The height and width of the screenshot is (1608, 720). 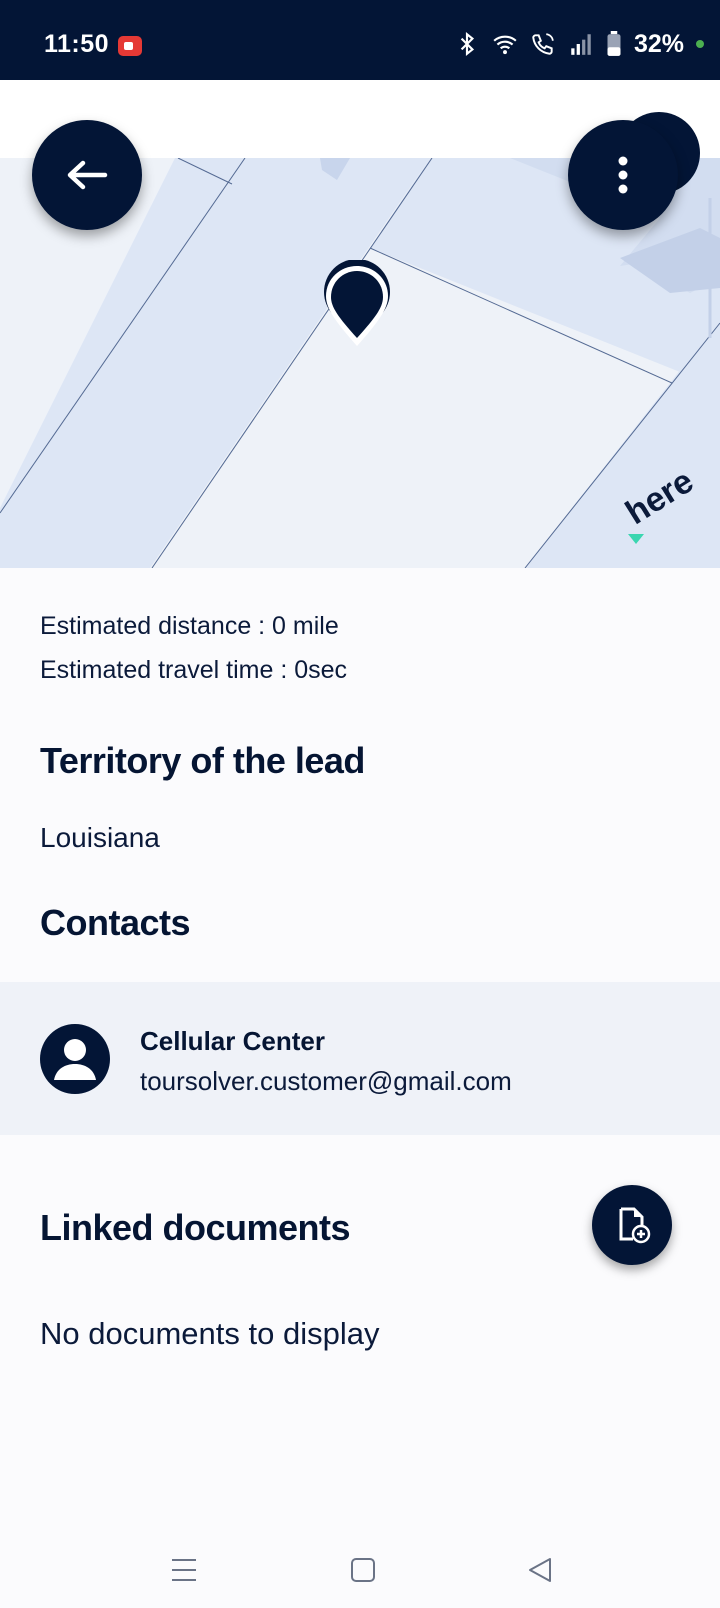 I want to click on bluetooth-icon, so click(x=467, y=44).